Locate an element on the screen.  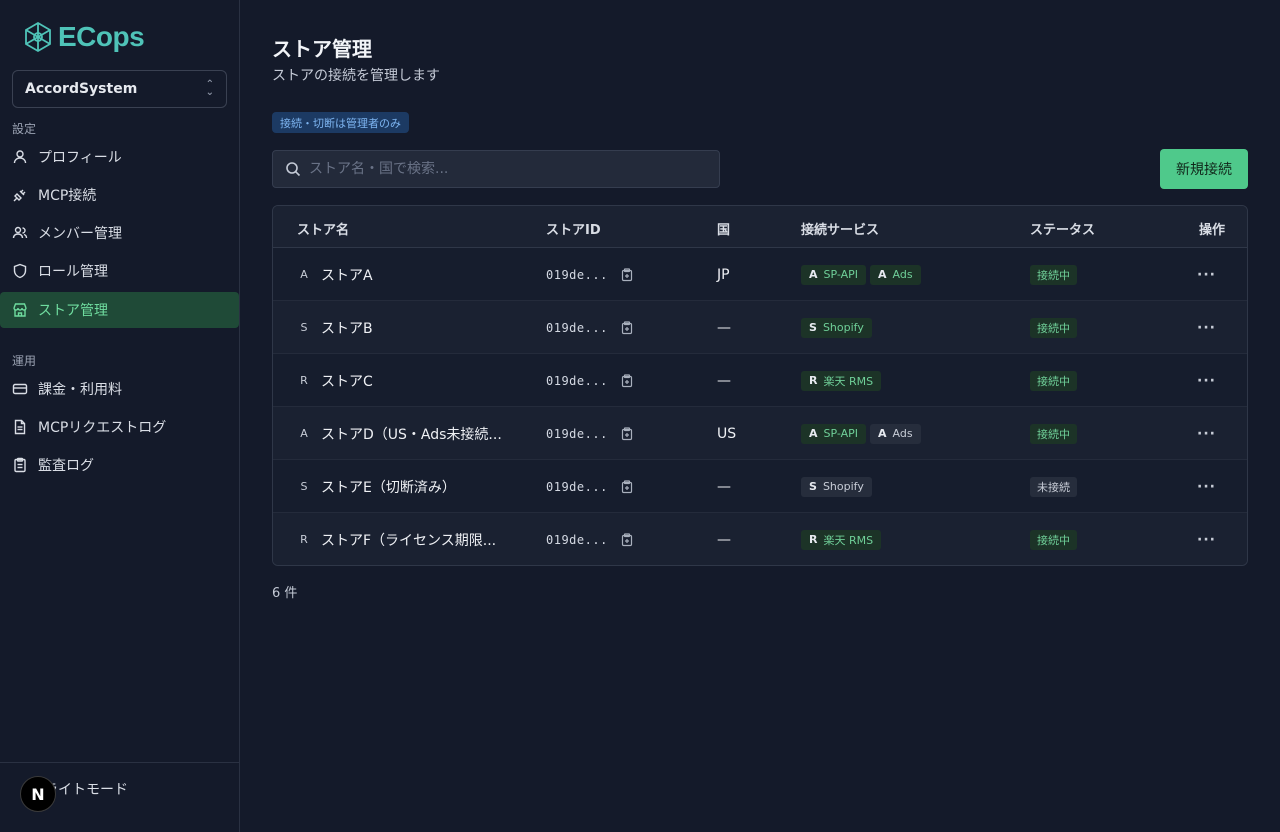
store-icon is located at coordinates (20, 310).